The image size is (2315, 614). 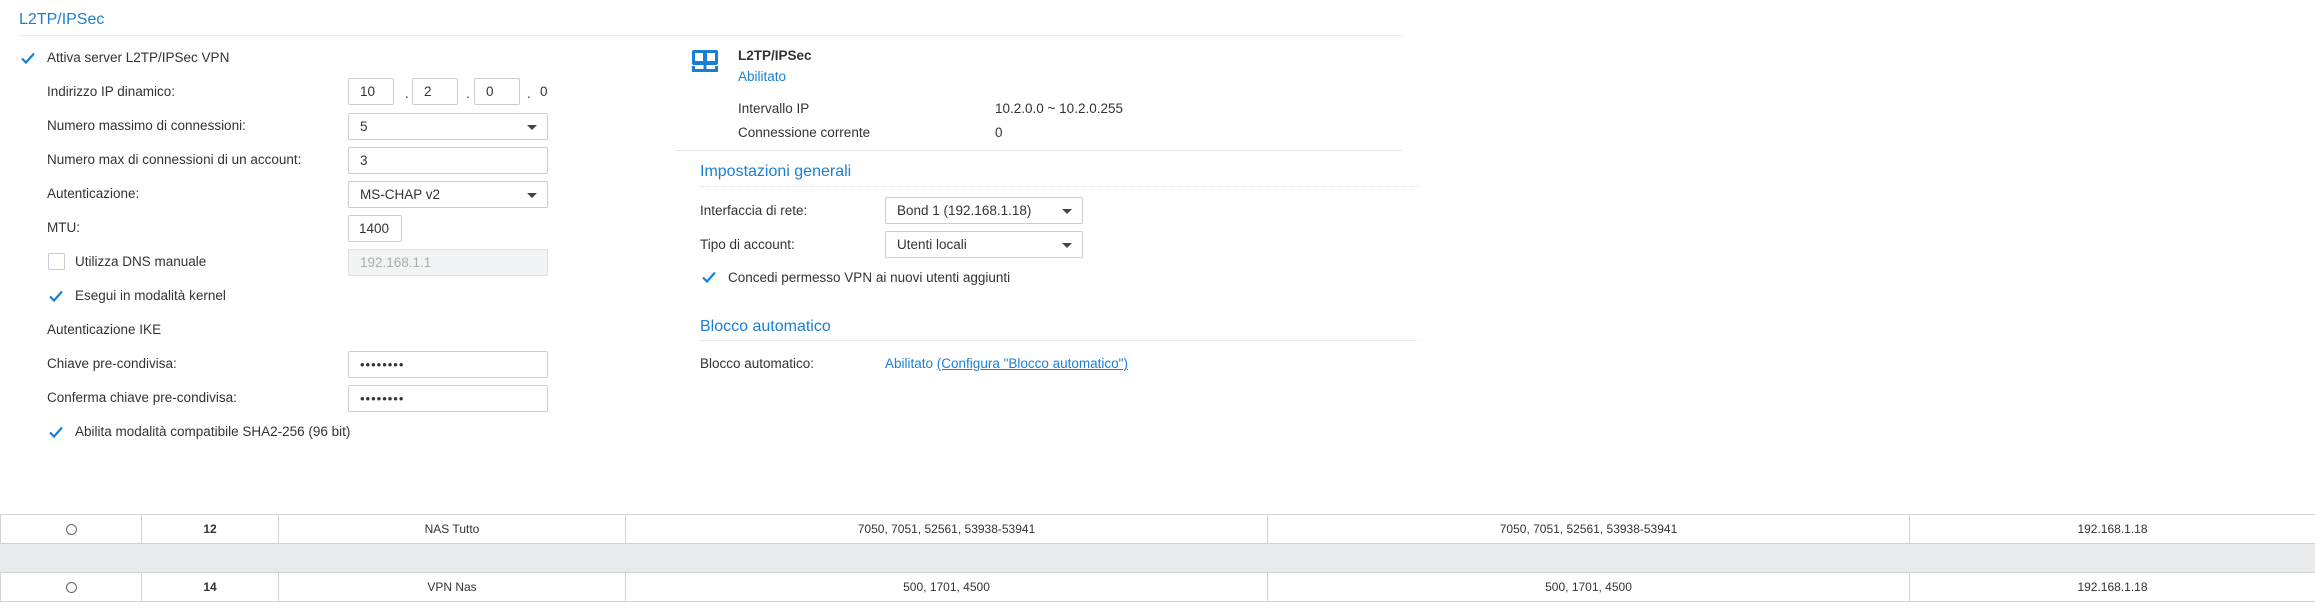 What do you see at coordinates (1039, 150) in the screenshot?
I see `status-divider` at bounding box center [1039, 150].